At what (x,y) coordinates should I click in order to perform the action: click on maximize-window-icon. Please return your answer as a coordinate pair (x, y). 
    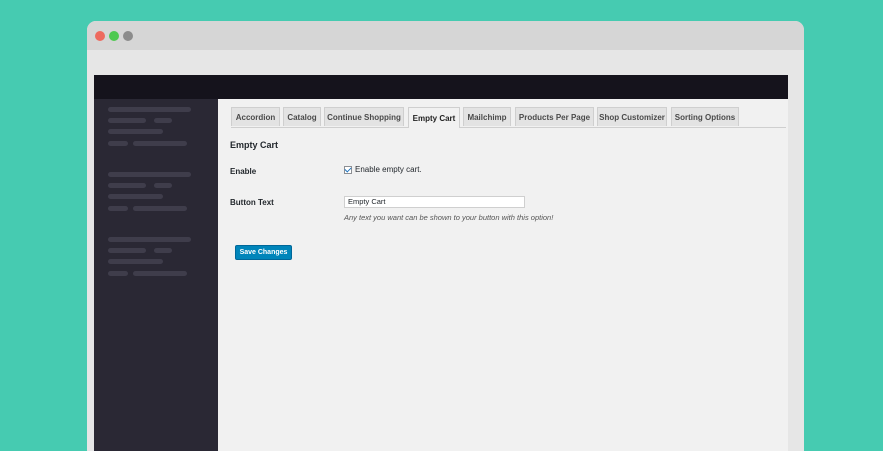
    Looking at the image, I should click on (128, 36).